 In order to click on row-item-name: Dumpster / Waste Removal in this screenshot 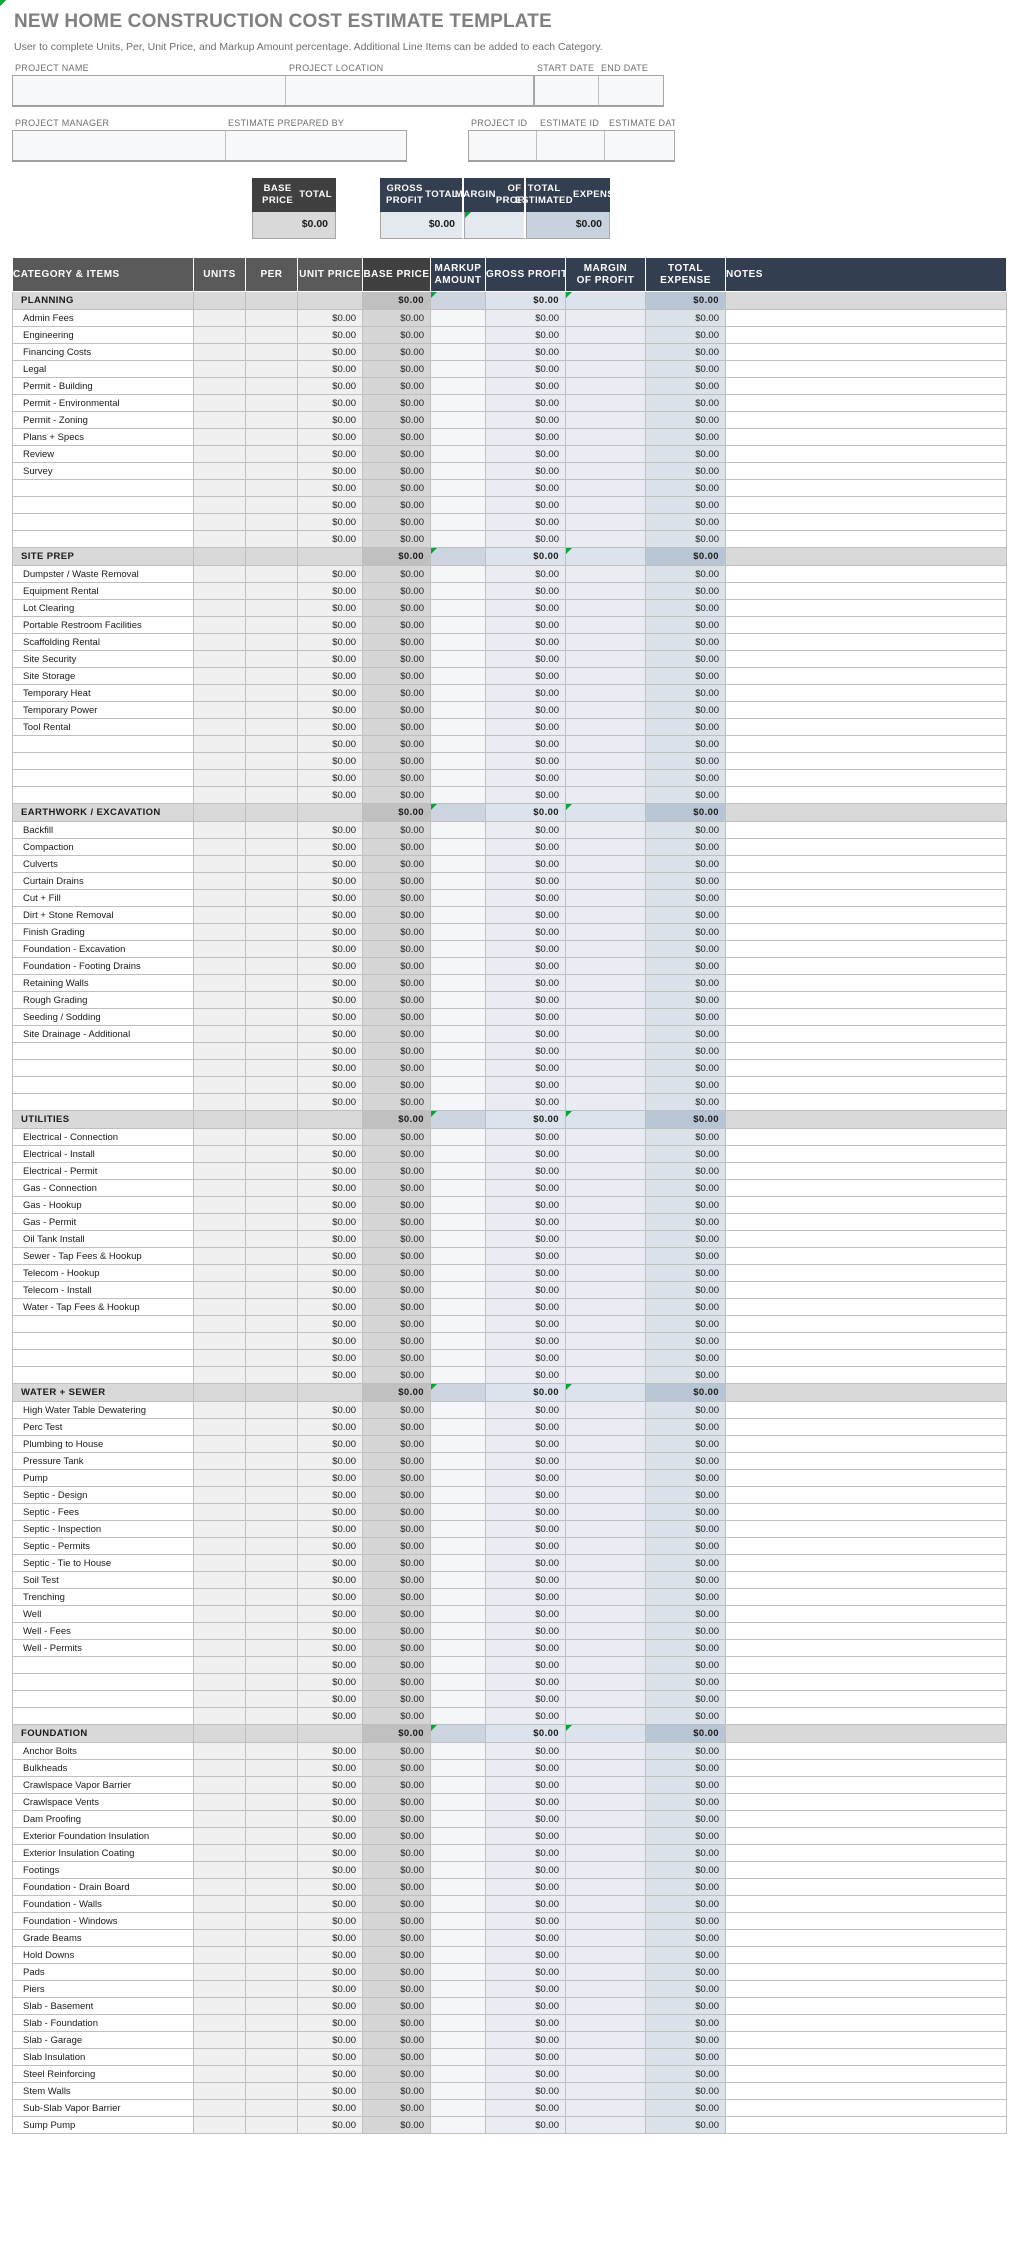, I will do `click(103, 574)`.